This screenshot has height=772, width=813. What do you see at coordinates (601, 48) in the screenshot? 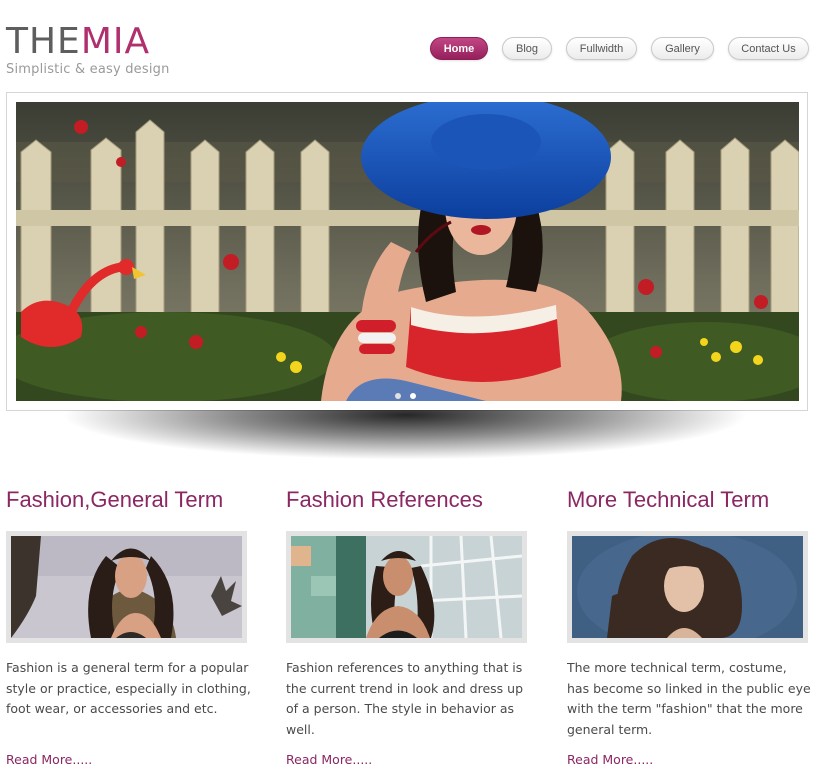
I see `nav-fullwidth-button: Fullwidth` at bounding box center [601, 48].